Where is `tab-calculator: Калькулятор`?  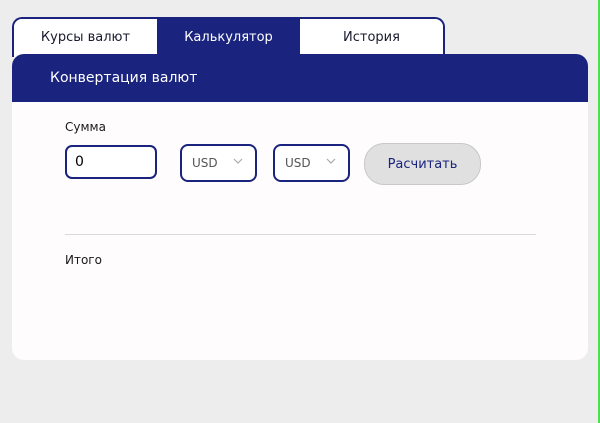
tab-calculator: Калькулятор is located at coordinates (228, 38).